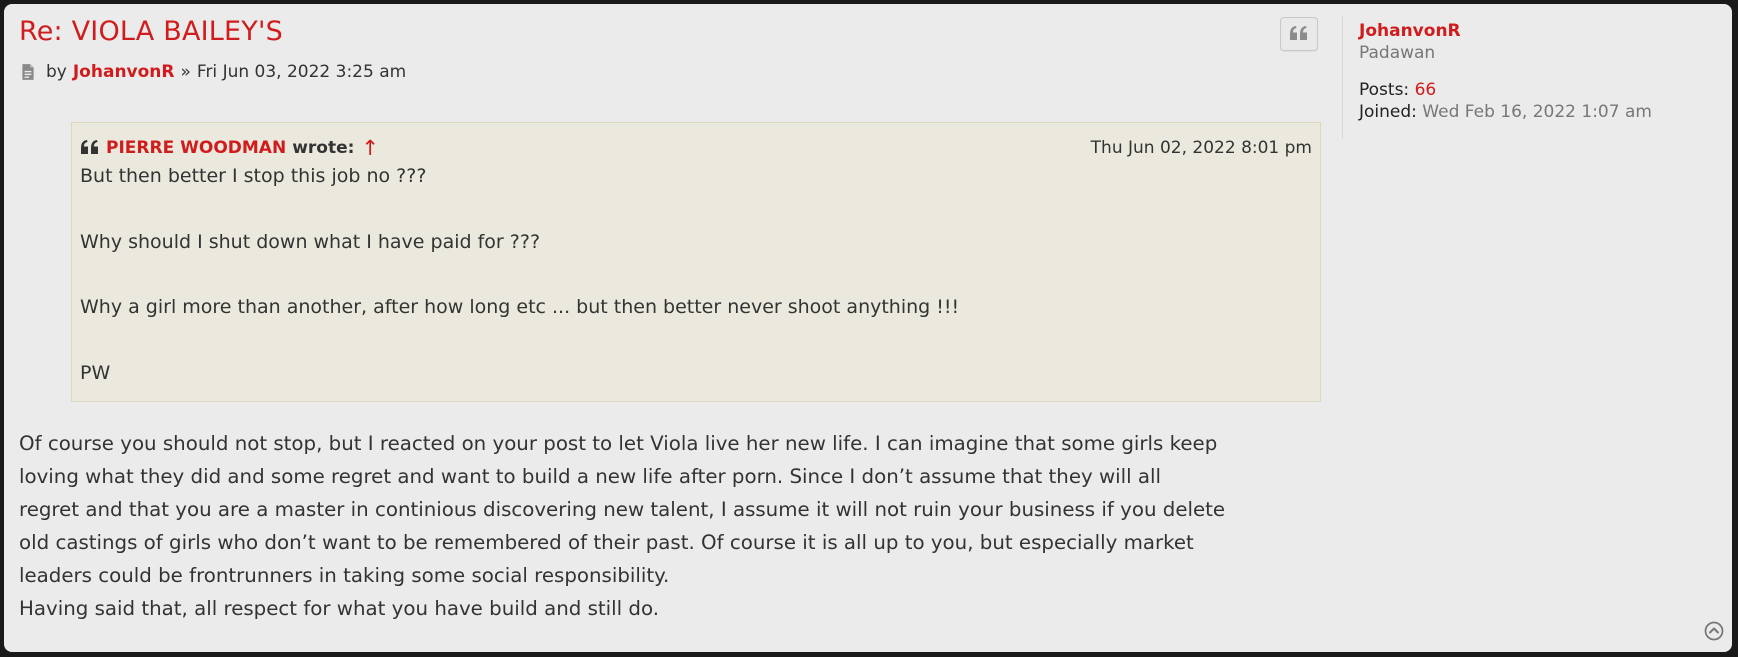  I want to click on profile-joined: Joined: Wed Feb 16, 2022 1:07 am, so click(1535, 112).